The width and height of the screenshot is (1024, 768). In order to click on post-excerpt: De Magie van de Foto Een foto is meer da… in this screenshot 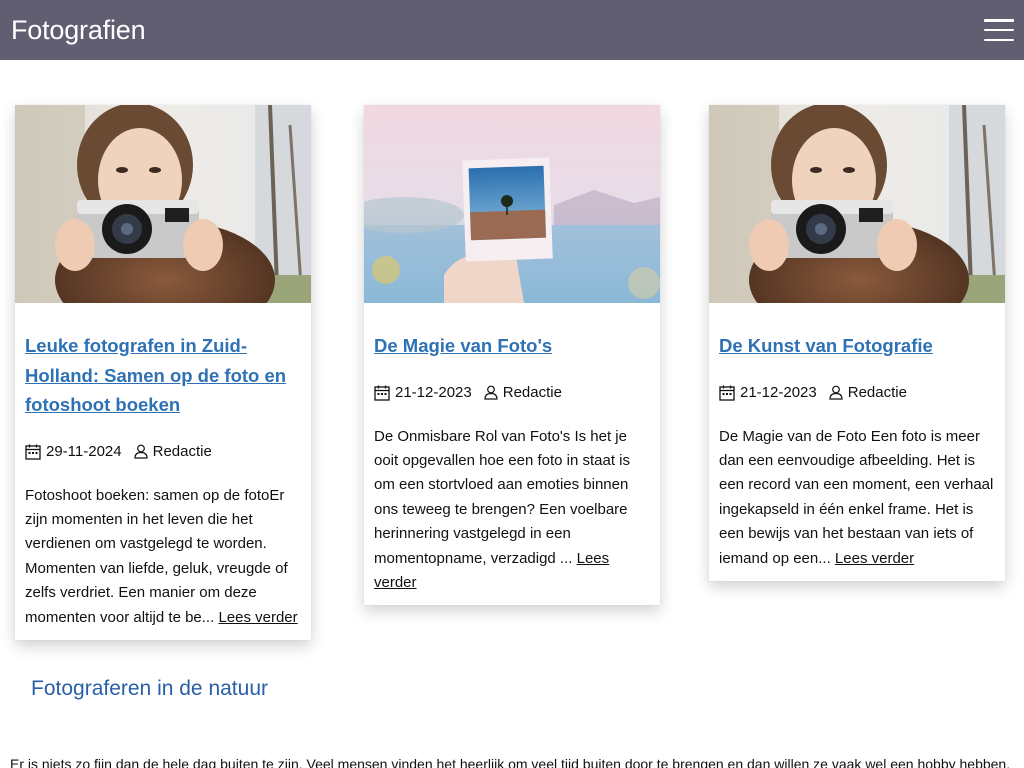, I will do `click(857, 498)`.